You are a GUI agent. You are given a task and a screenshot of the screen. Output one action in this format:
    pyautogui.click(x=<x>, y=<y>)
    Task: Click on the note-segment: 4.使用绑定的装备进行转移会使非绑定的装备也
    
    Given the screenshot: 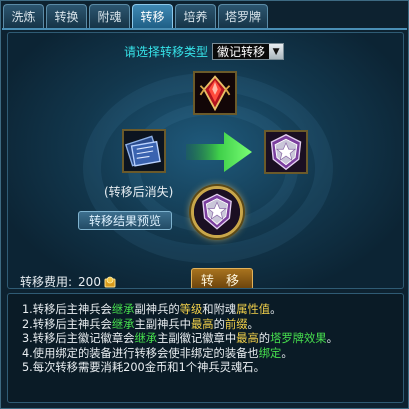 What is the action you would take?
    pyautogui.click(x=140, y=353)
    